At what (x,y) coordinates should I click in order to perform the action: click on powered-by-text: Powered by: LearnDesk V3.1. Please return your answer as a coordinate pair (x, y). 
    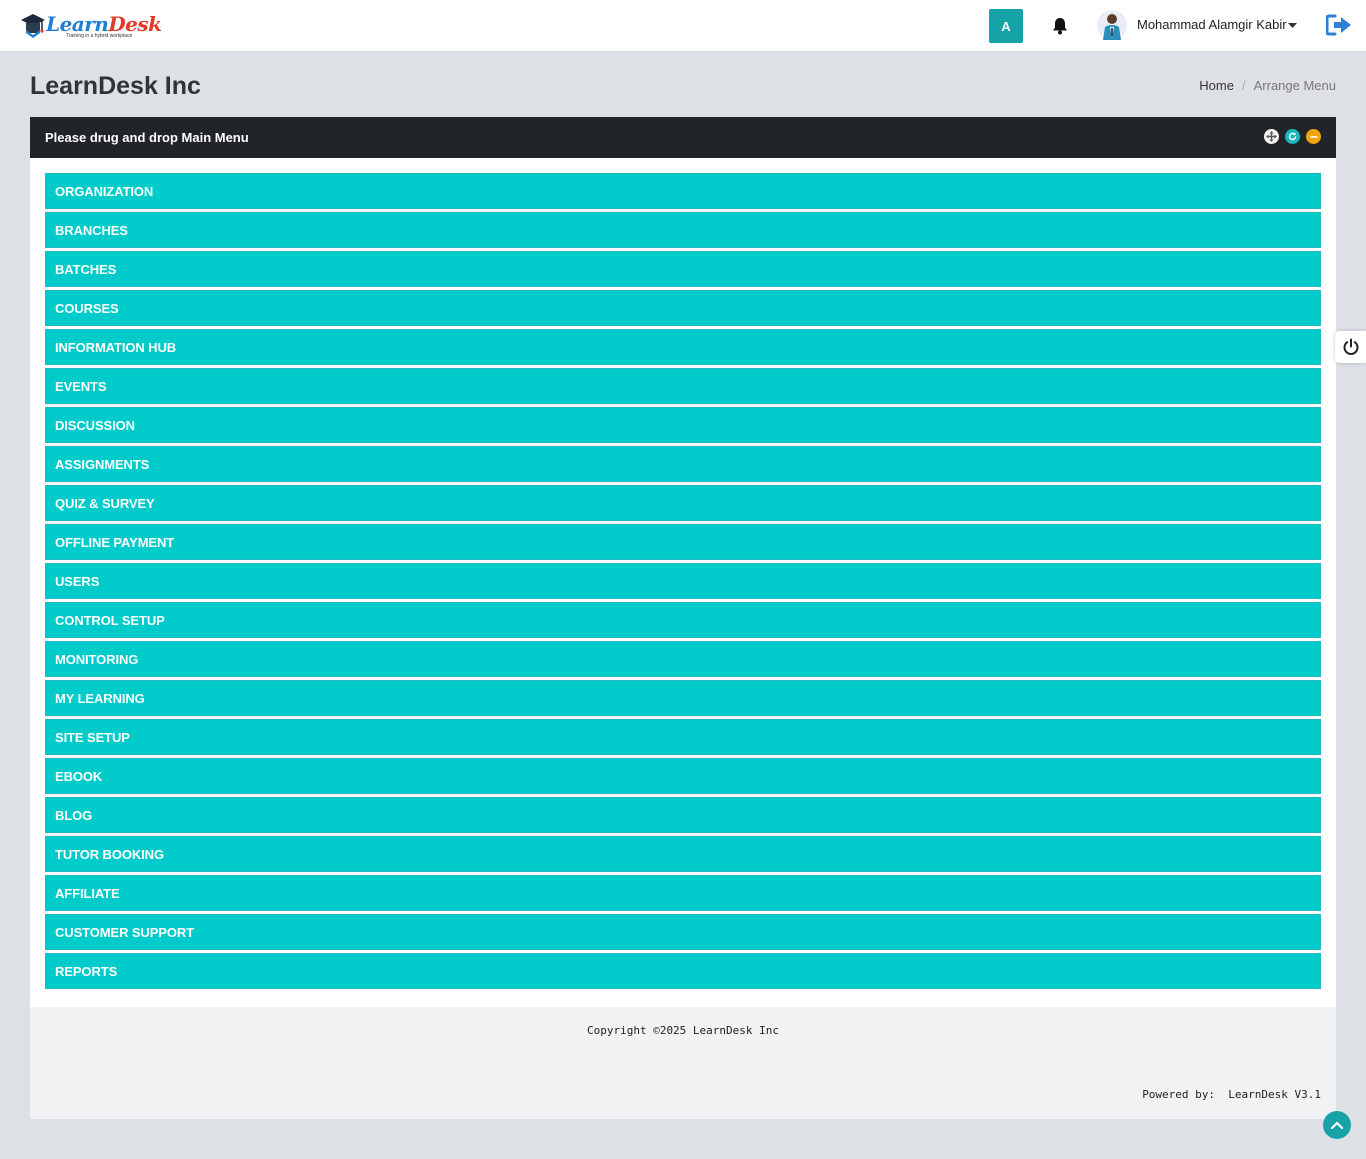
    Looking at the image, I should click on (1231, 1094).